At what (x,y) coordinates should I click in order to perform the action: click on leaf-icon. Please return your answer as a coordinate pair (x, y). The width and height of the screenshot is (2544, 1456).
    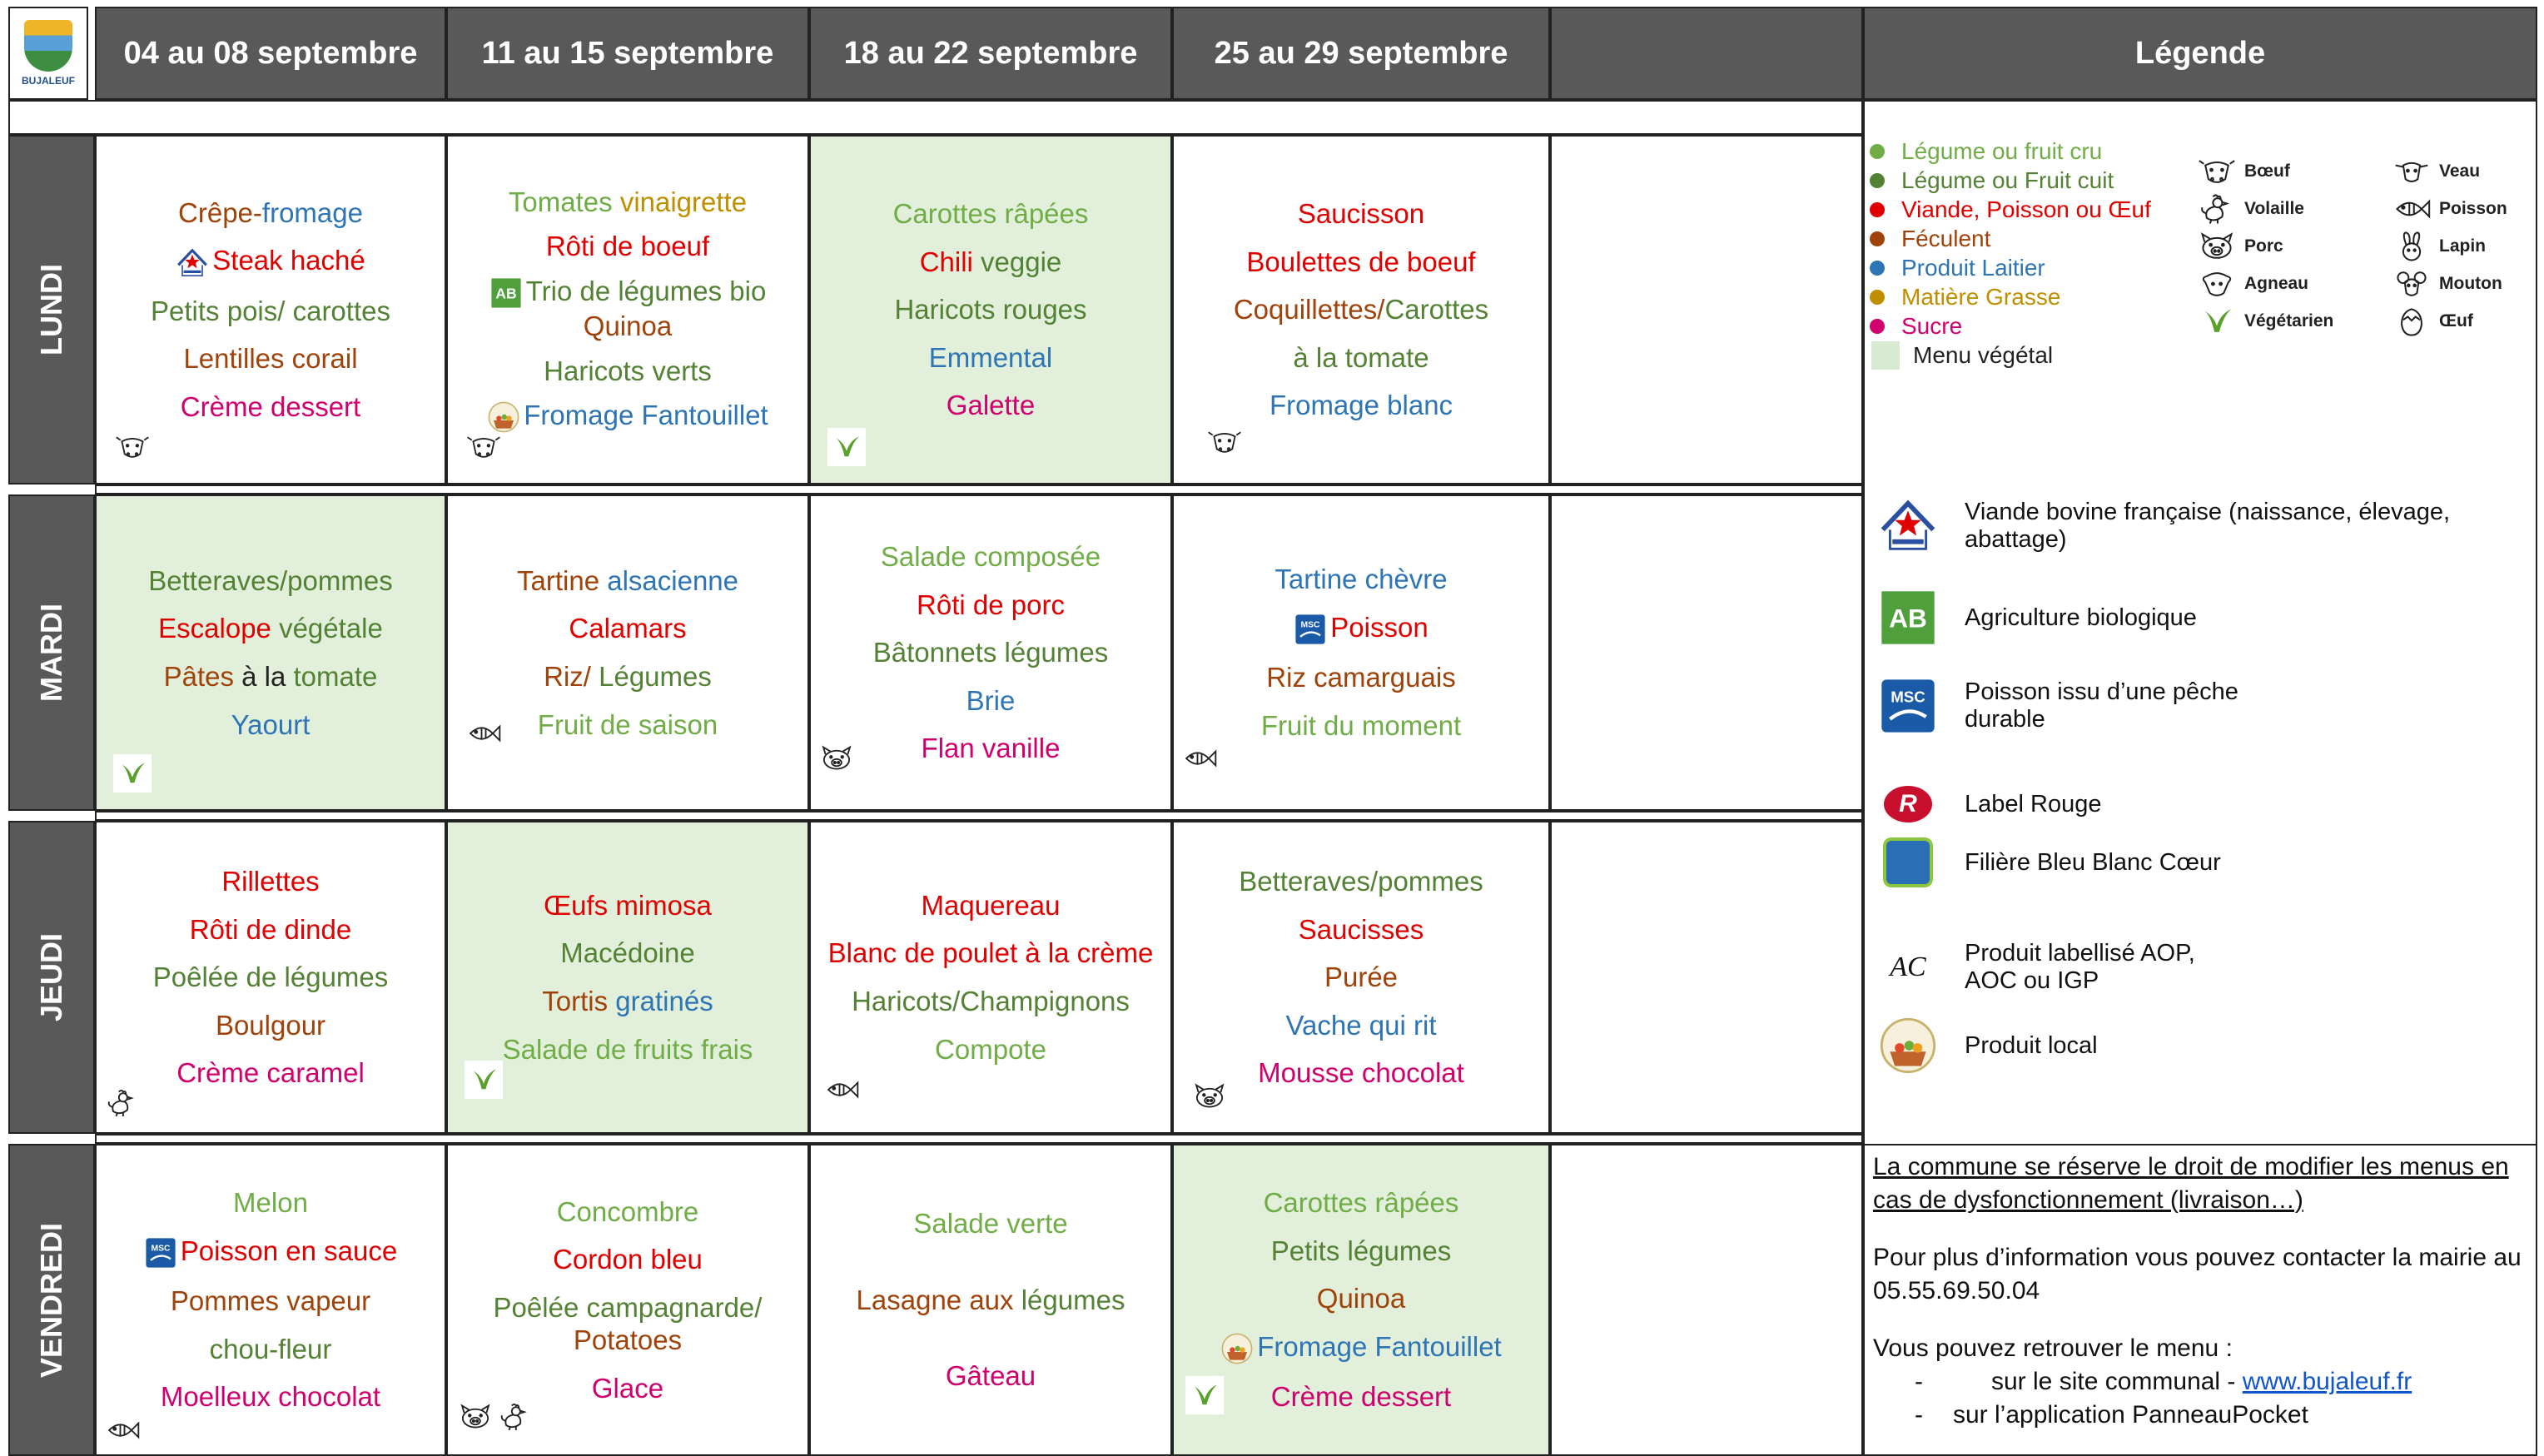
    Looking at the image, I should click on (2217, 321).